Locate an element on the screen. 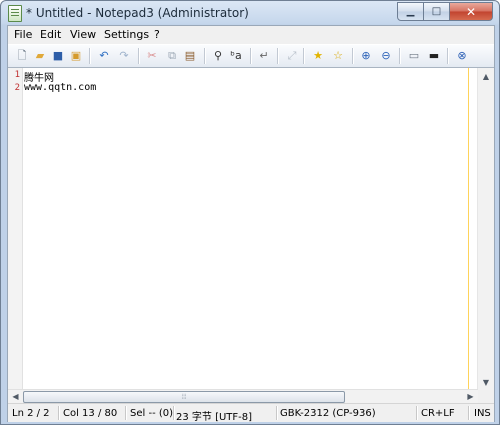 The width and height of the screenshot is (500, 425). menu-file: File is located at coordinates (23, 34).